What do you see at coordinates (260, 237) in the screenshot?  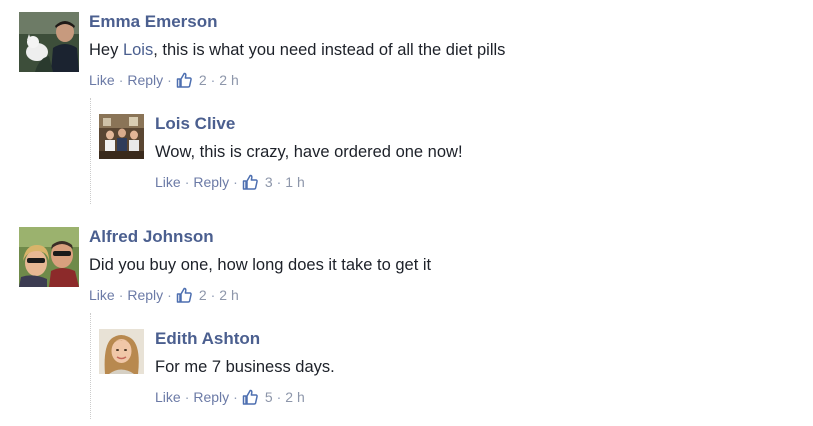 I see `comment-author: Alfred Johnson` at bounding box center [260, 237].